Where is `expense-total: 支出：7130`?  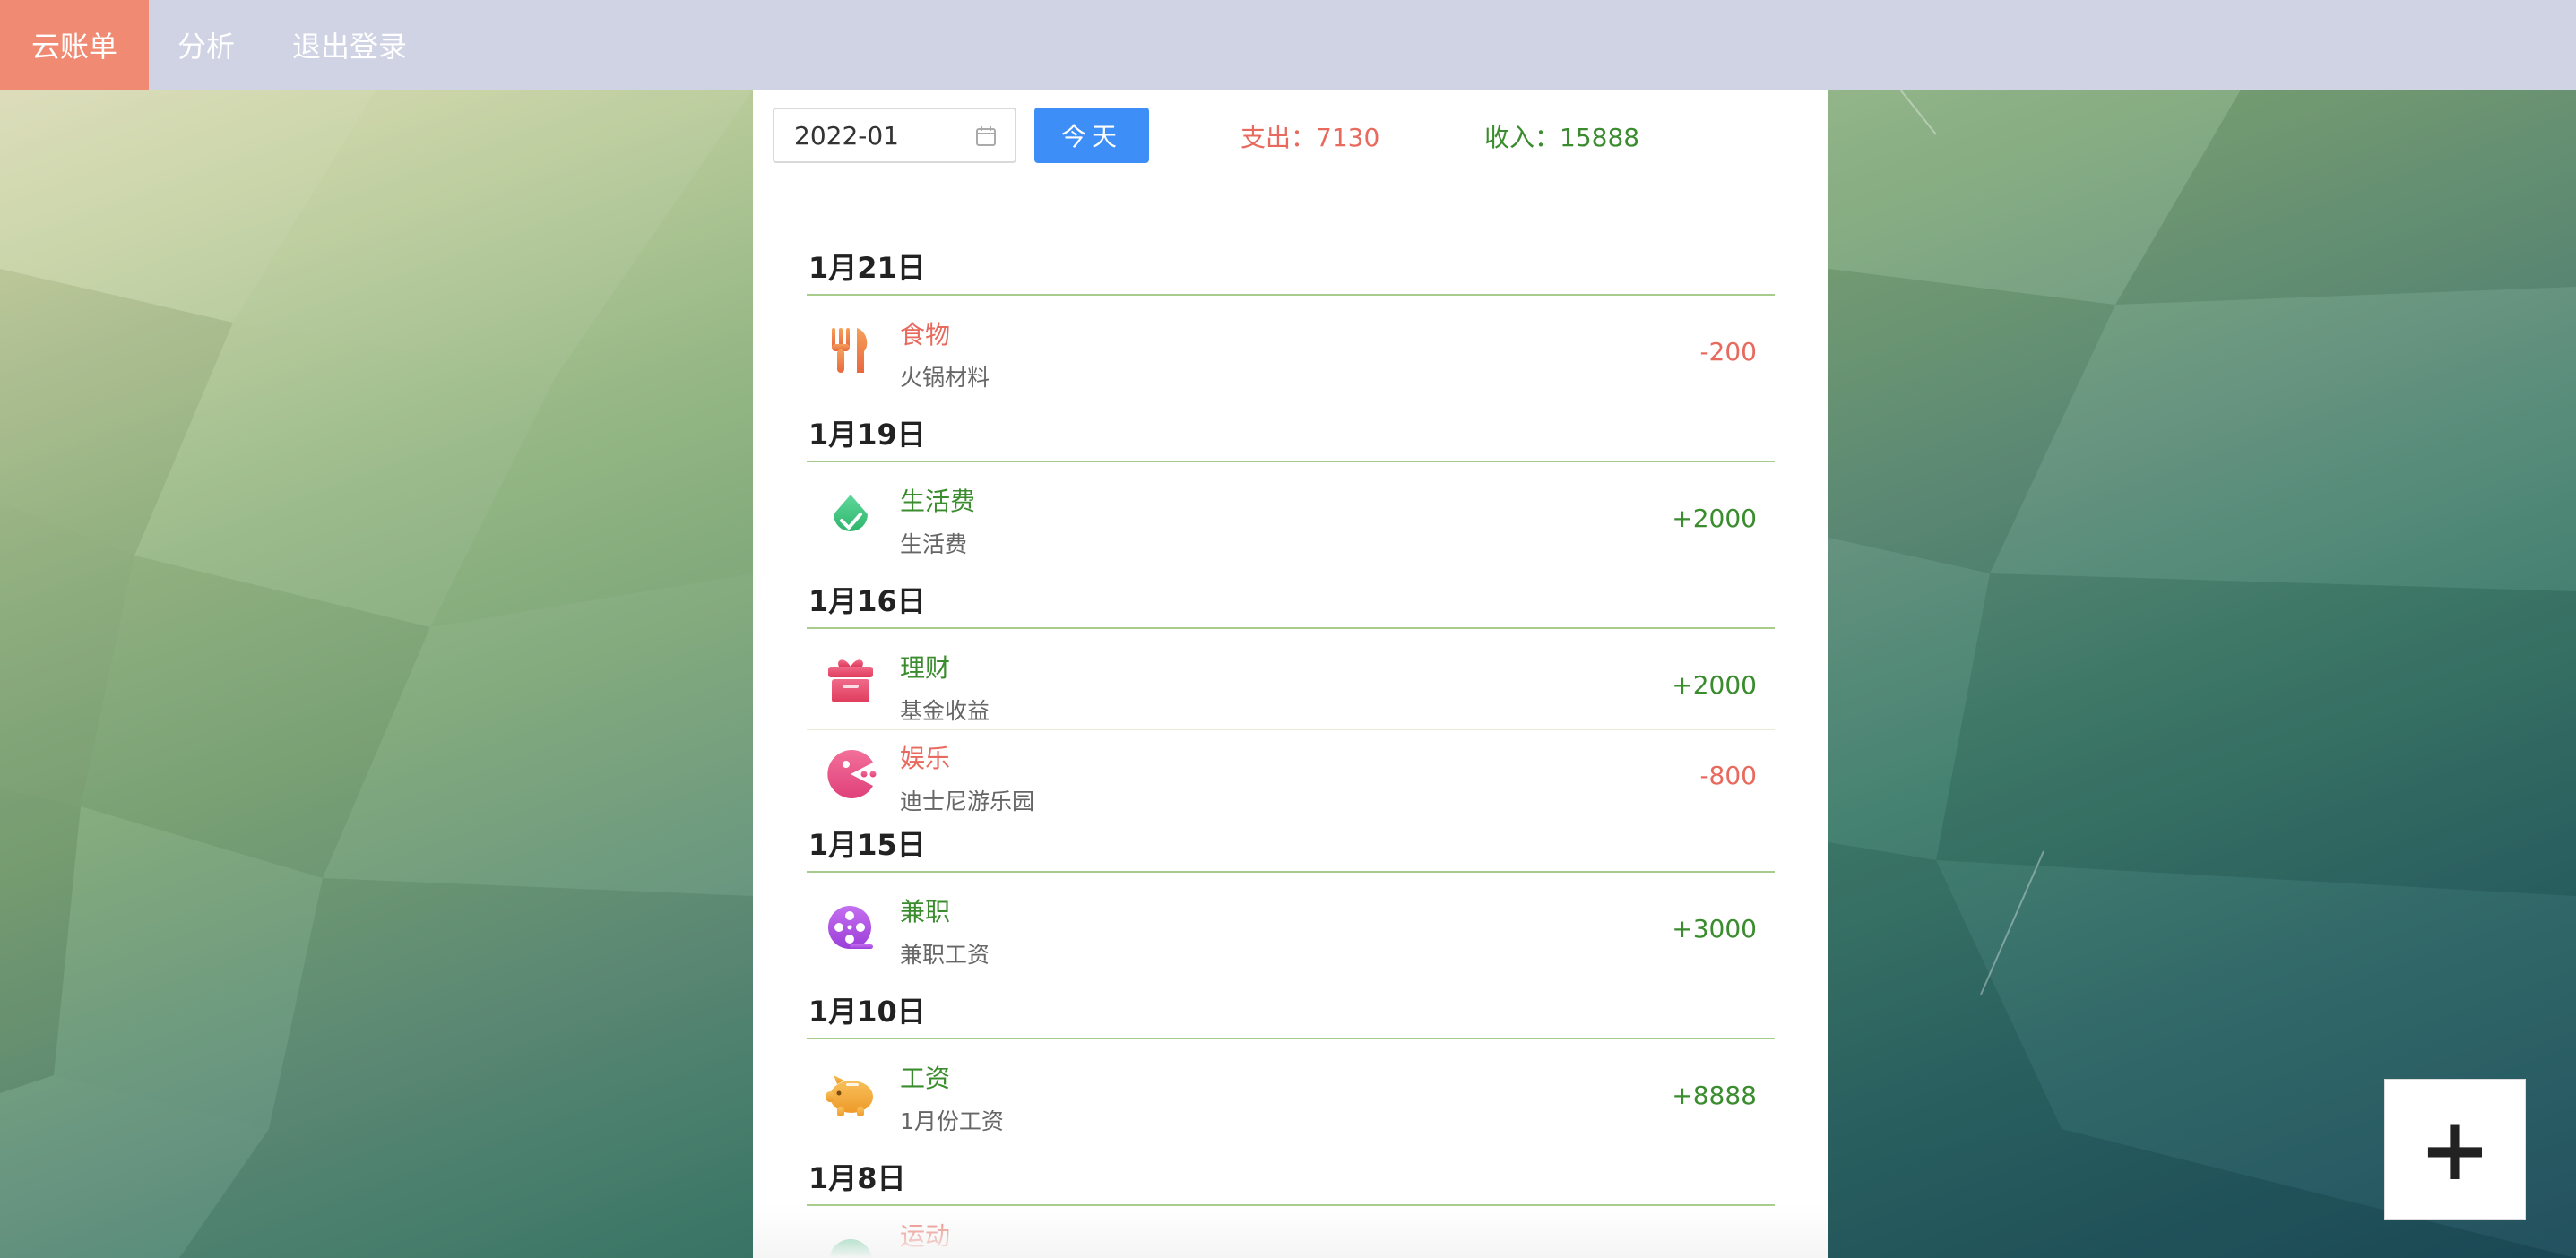 expense-total: 支出：7130 is located at coordinates (1310, 137).